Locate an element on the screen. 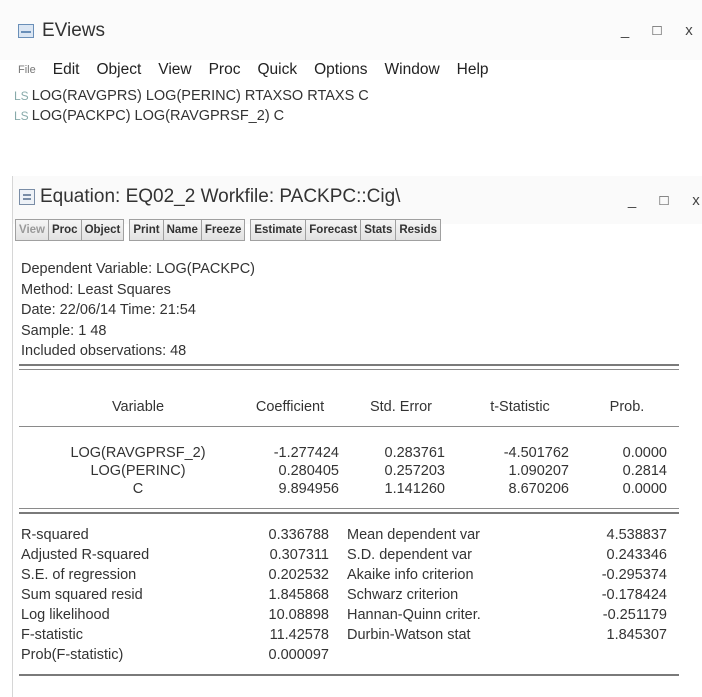  menu-window: Window is located at coordinates (412, 70).